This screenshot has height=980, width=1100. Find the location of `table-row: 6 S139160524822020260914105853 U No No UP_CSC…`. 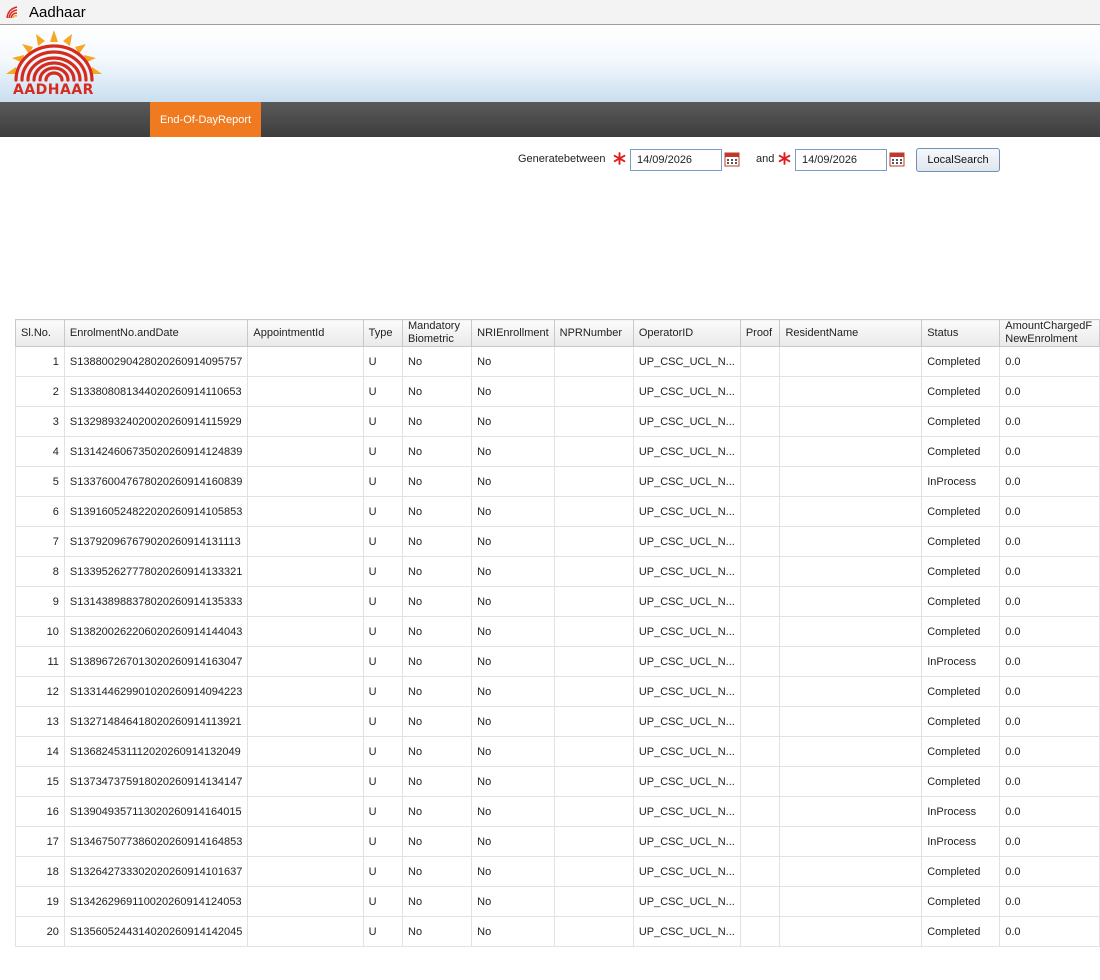

table-row: 6 S139160524822020260914105853 U No No UP_CSC… is located at coordinates (557, 511).